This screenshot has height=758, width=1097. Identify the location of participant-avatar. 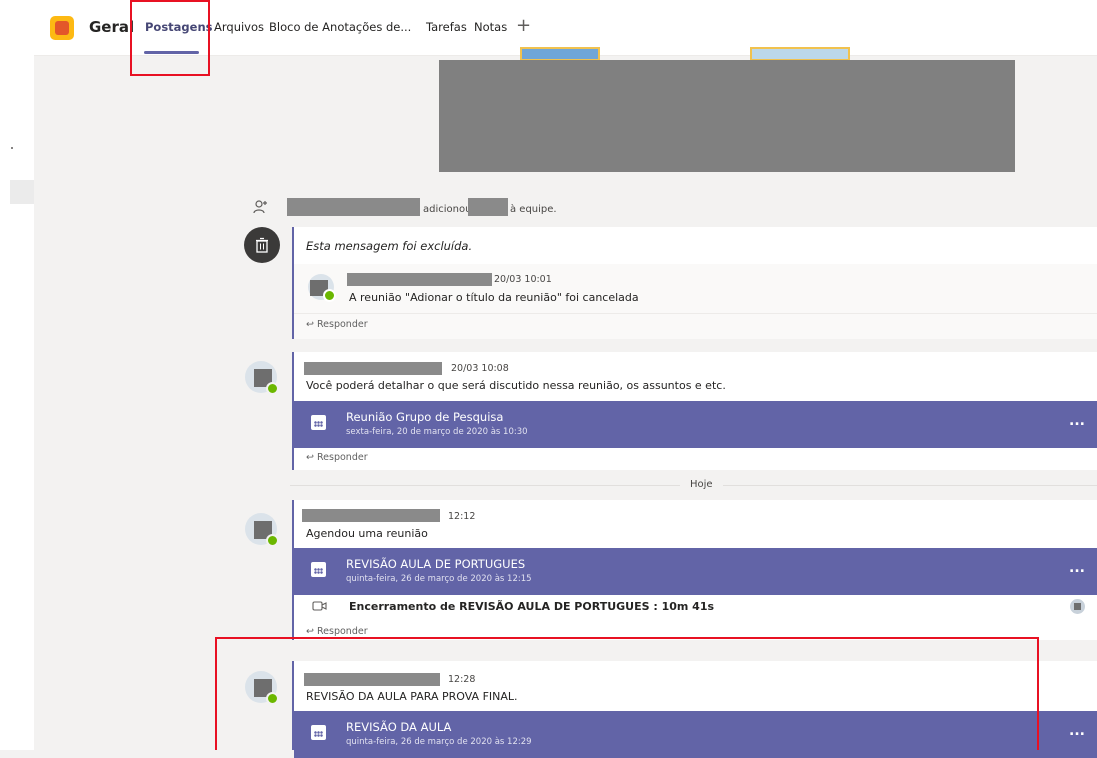
(1077, 606).